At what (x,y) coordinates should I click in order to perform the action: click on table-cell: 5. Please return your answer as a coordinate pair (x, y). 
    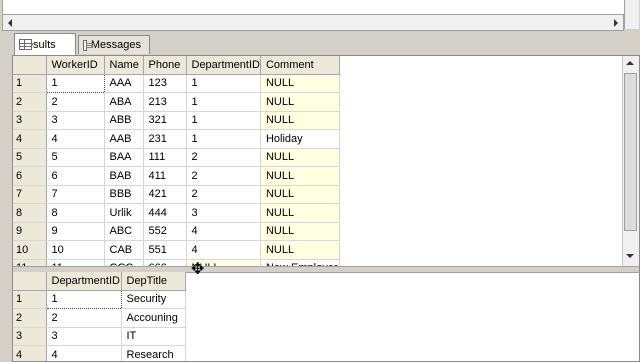
    Looking at the image, I should click on (75, 157).